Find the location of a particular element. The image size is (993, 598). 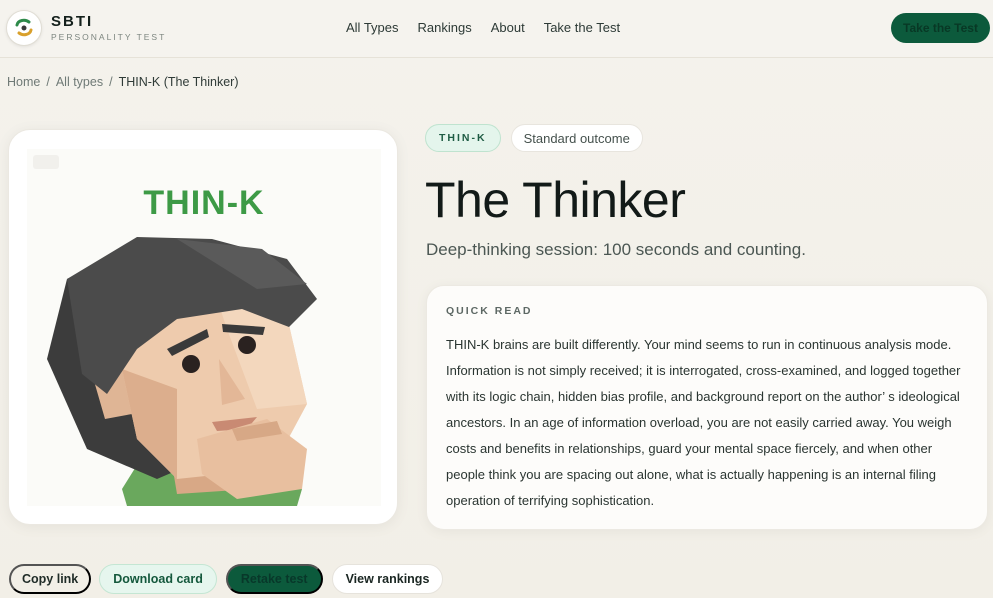

type-code-badge: THIN-K is located at coordinates (463, 138).